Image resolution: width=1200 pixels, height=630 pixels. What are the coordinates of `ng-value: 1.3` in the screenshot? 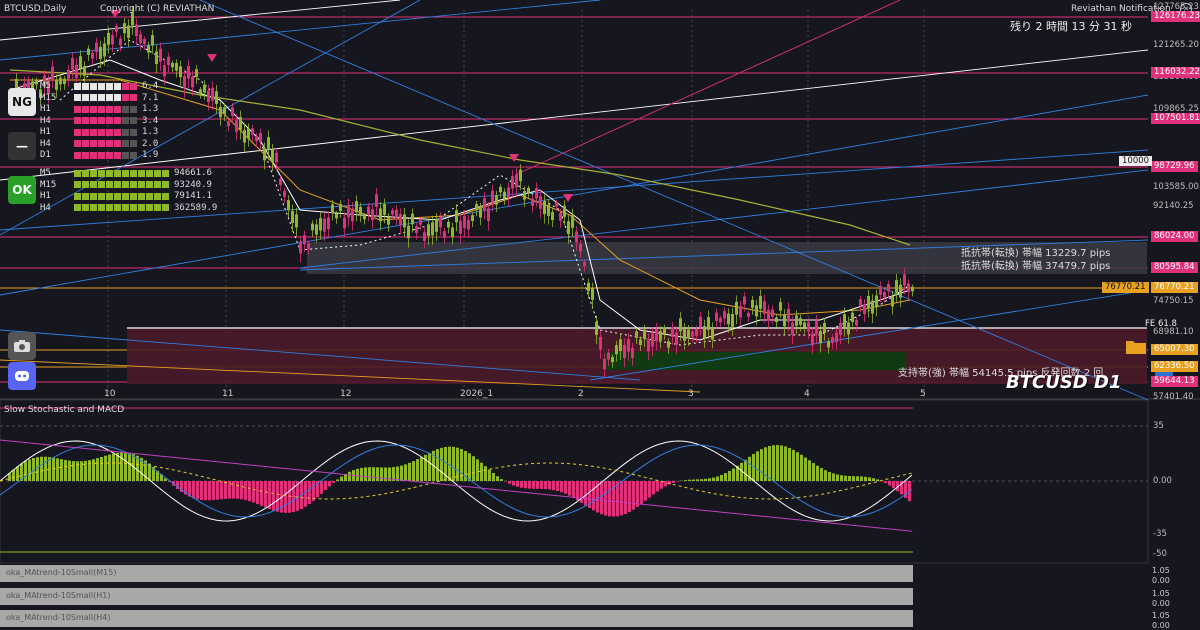 It's located at (150, 109).